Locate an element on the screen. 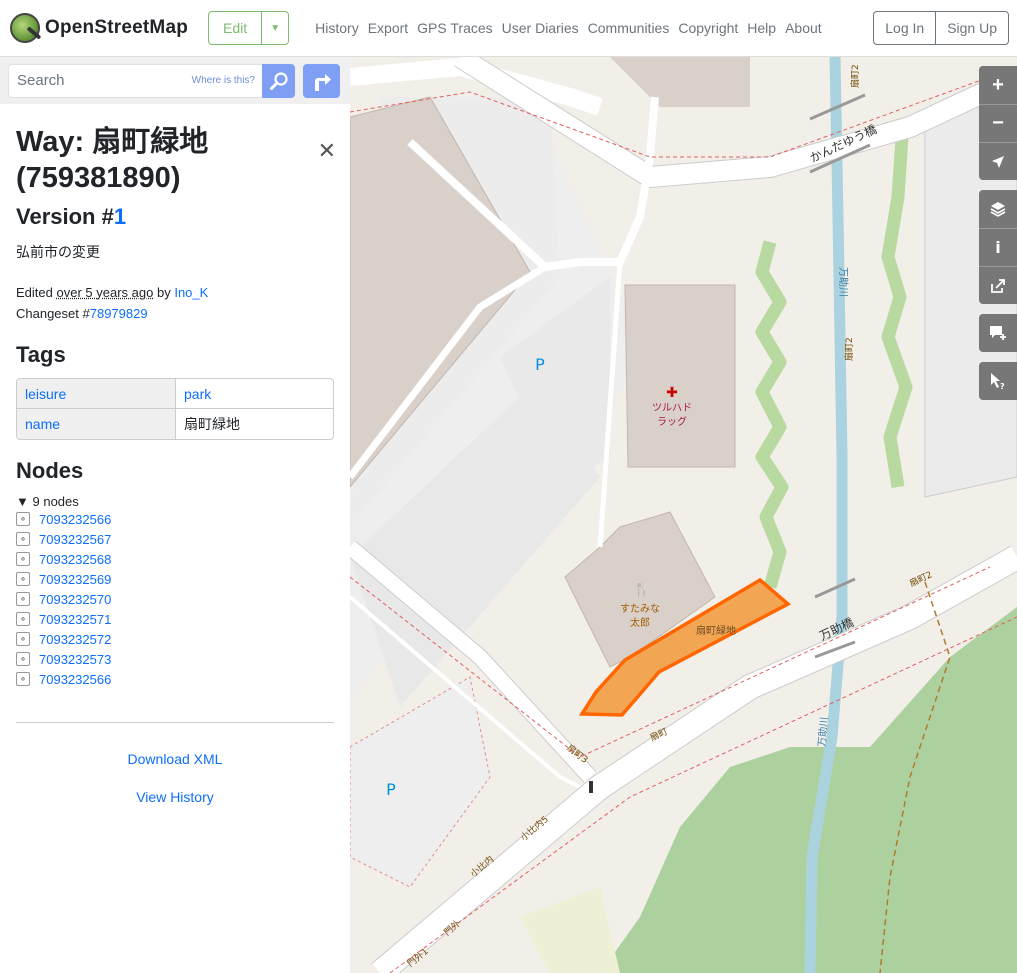  list-item: ∘ 7093232570 is located at coordinates (175, 599).